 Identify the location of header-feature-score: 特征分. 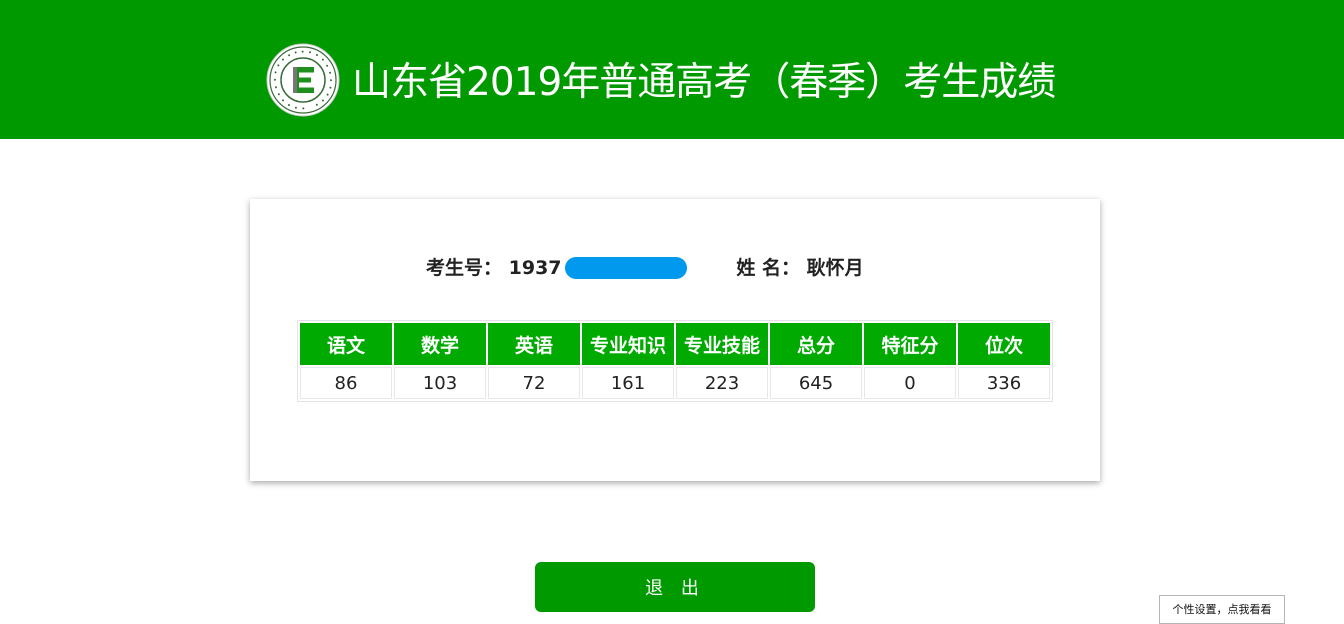
(910, 344).